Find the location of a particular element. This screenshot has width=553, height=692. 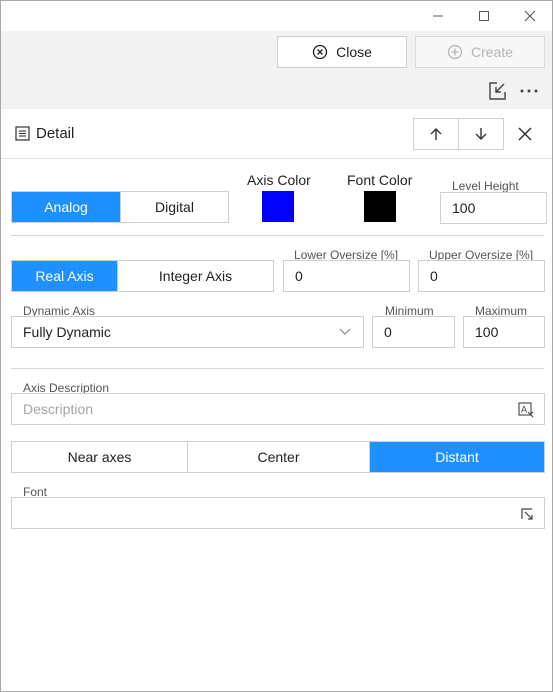

maximum-value: 100 is located at coordinates (487, 332).